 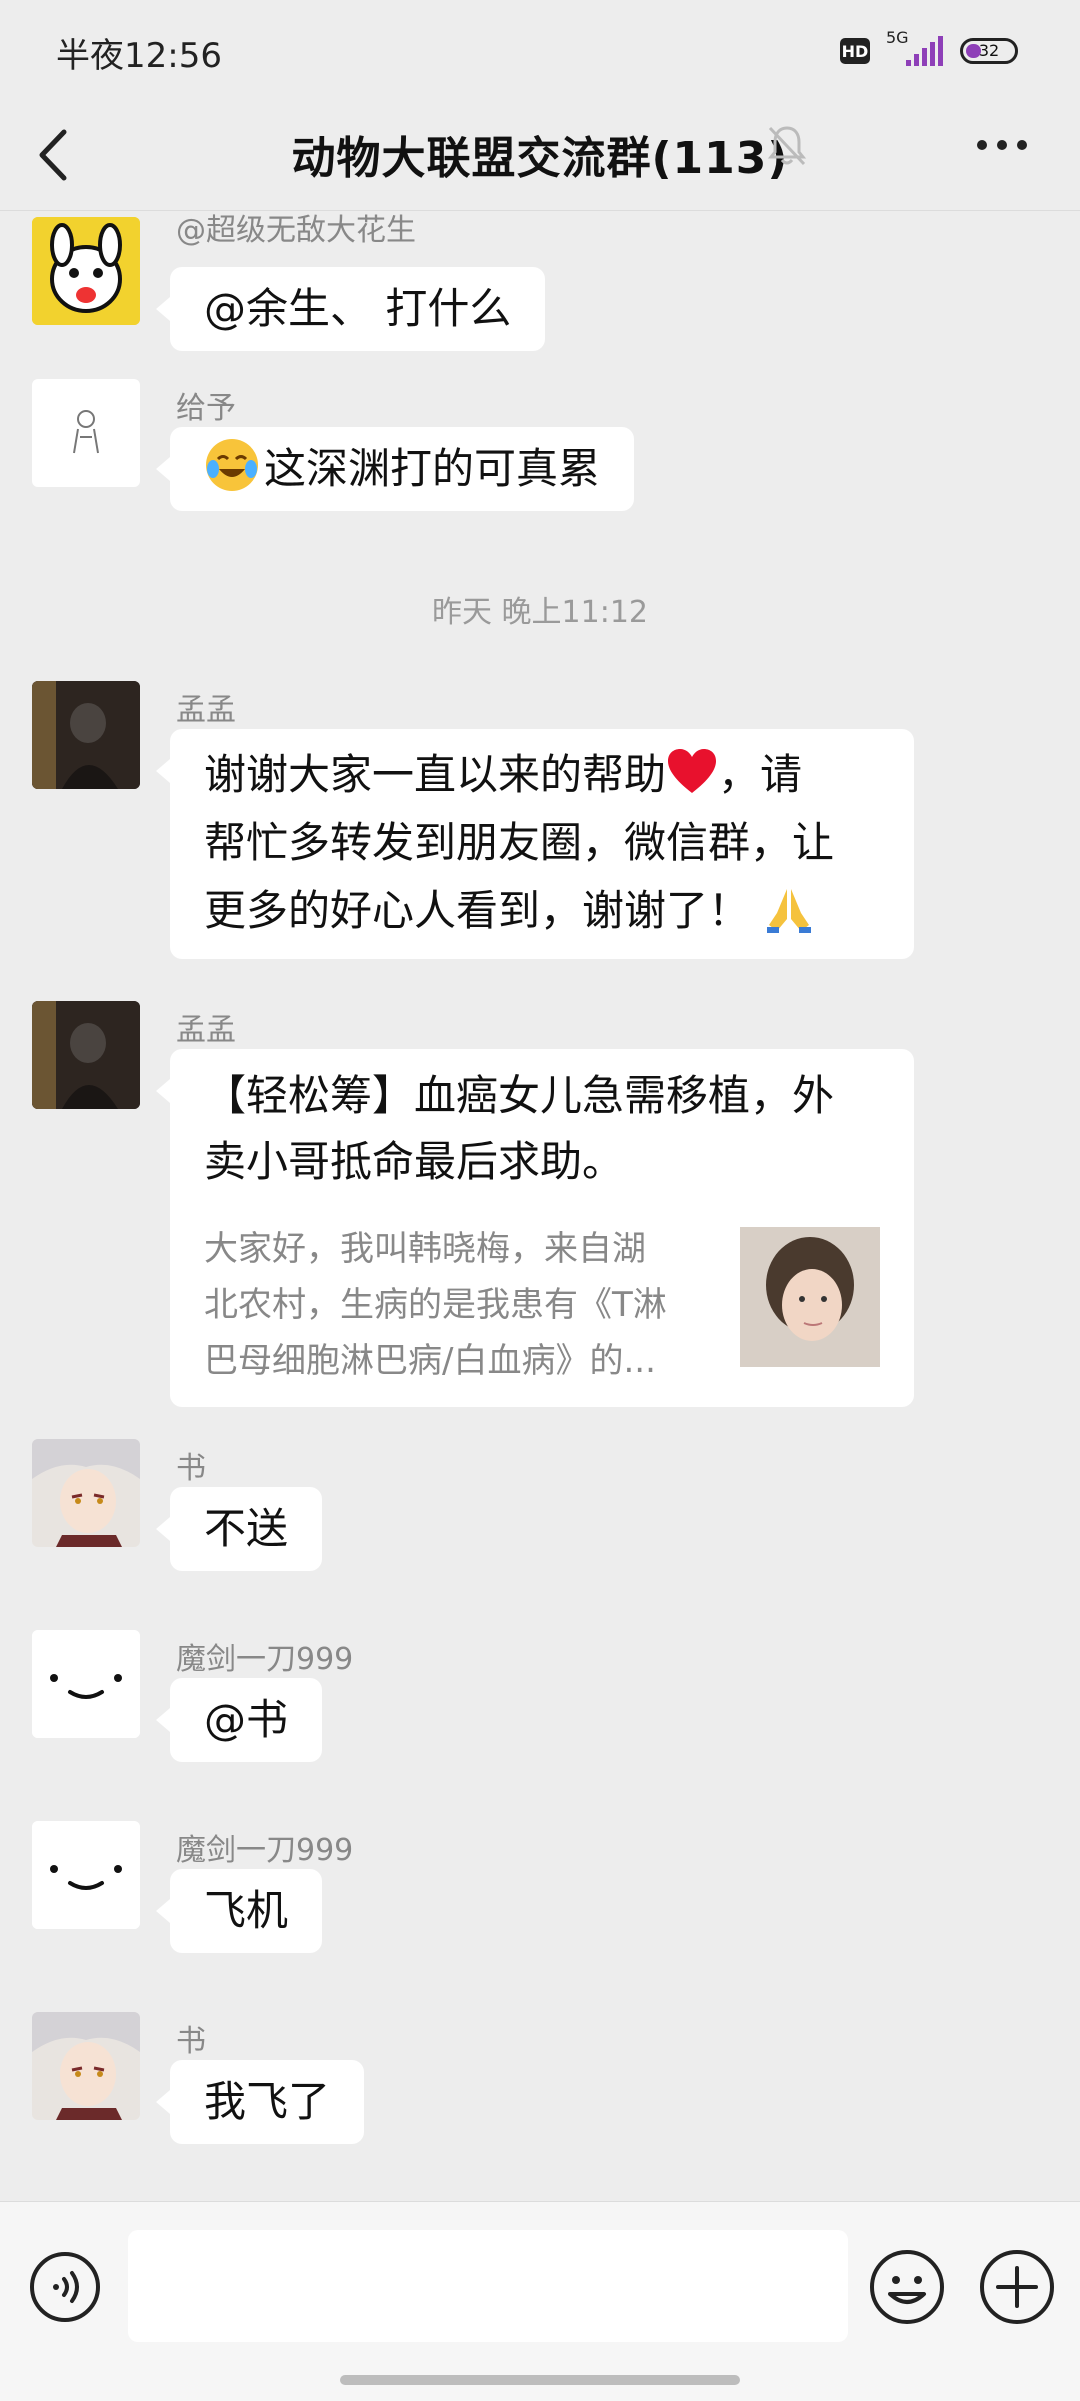 I want to click on chat-title: 动物大联盟交流群(113), so click(x=540, y=158).